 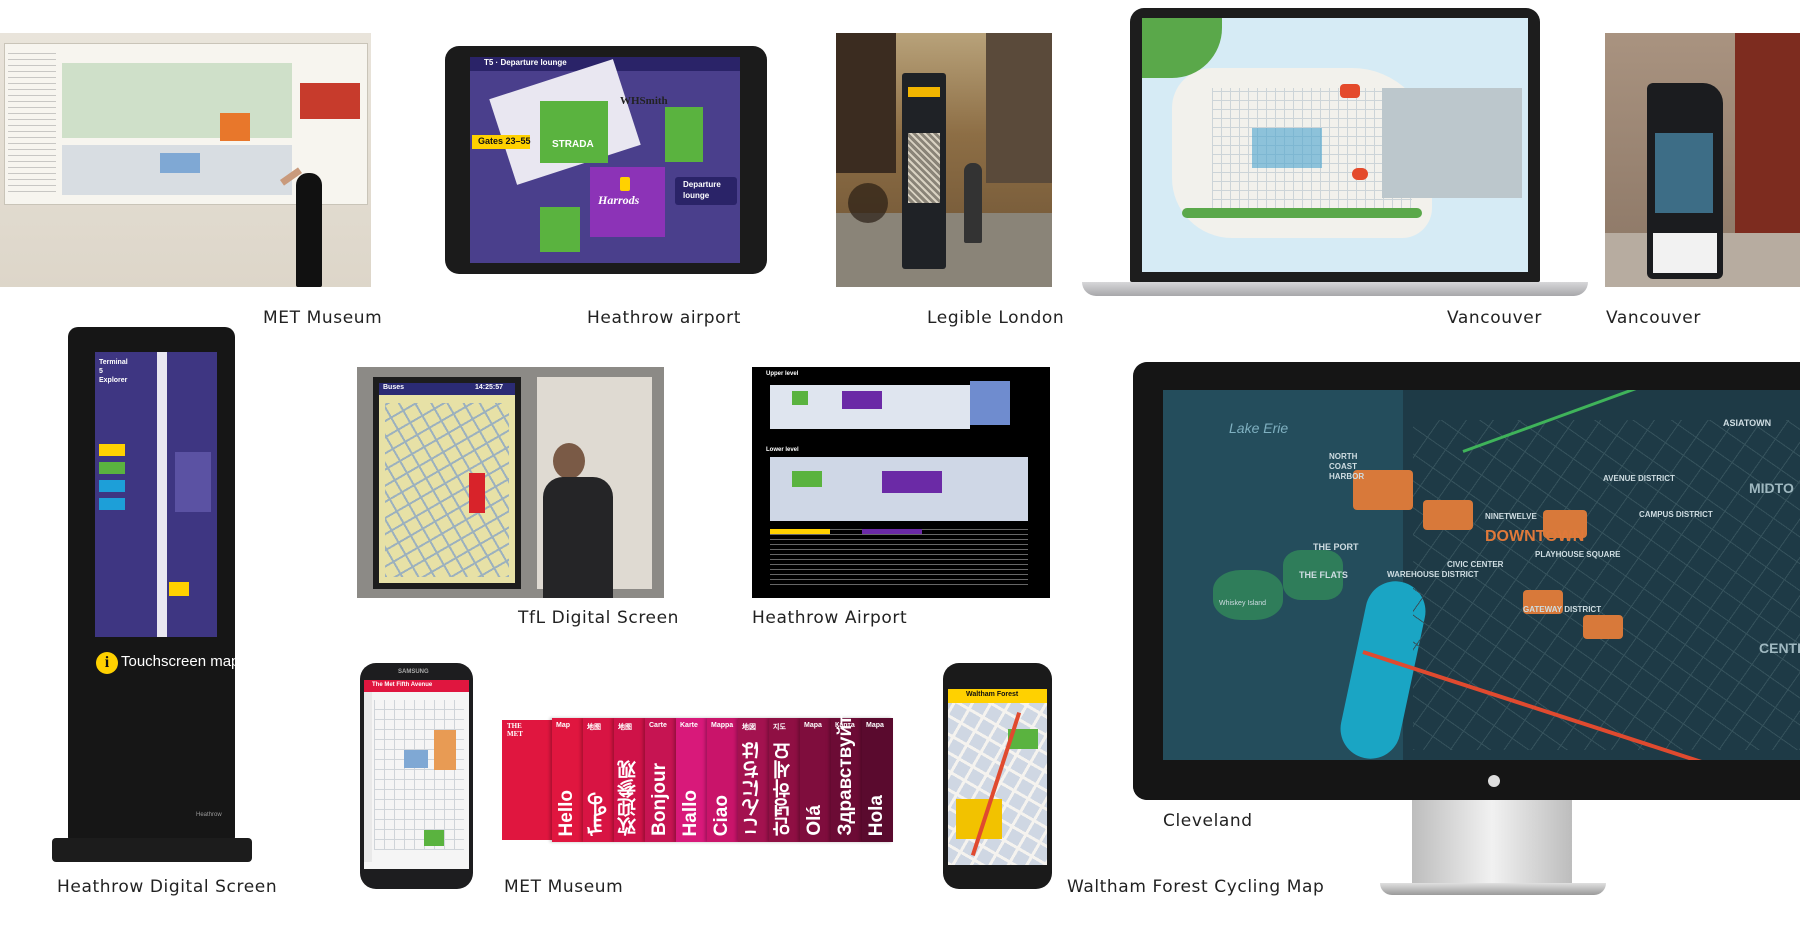 I want to click on brochure-spine: 地図 こんにちは, so click(x=753, y=780).